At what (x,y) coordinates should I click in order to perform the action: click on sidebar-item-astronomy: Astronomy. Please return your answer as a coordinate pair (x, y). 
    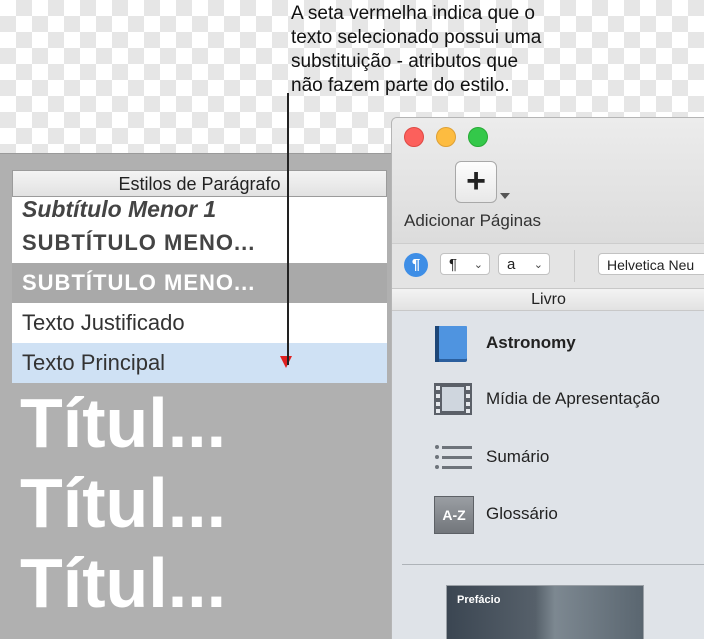
    Looking at the image, I should click on (569, 343).